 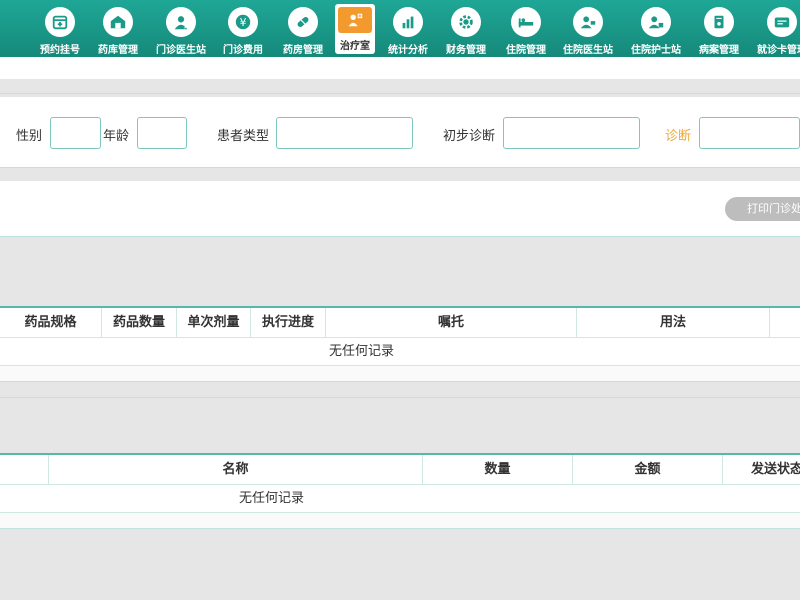 What do you see at coordinates (498, 470) in the screenshot?
I see `column-header: 数量` at bounding box center [498, 470].